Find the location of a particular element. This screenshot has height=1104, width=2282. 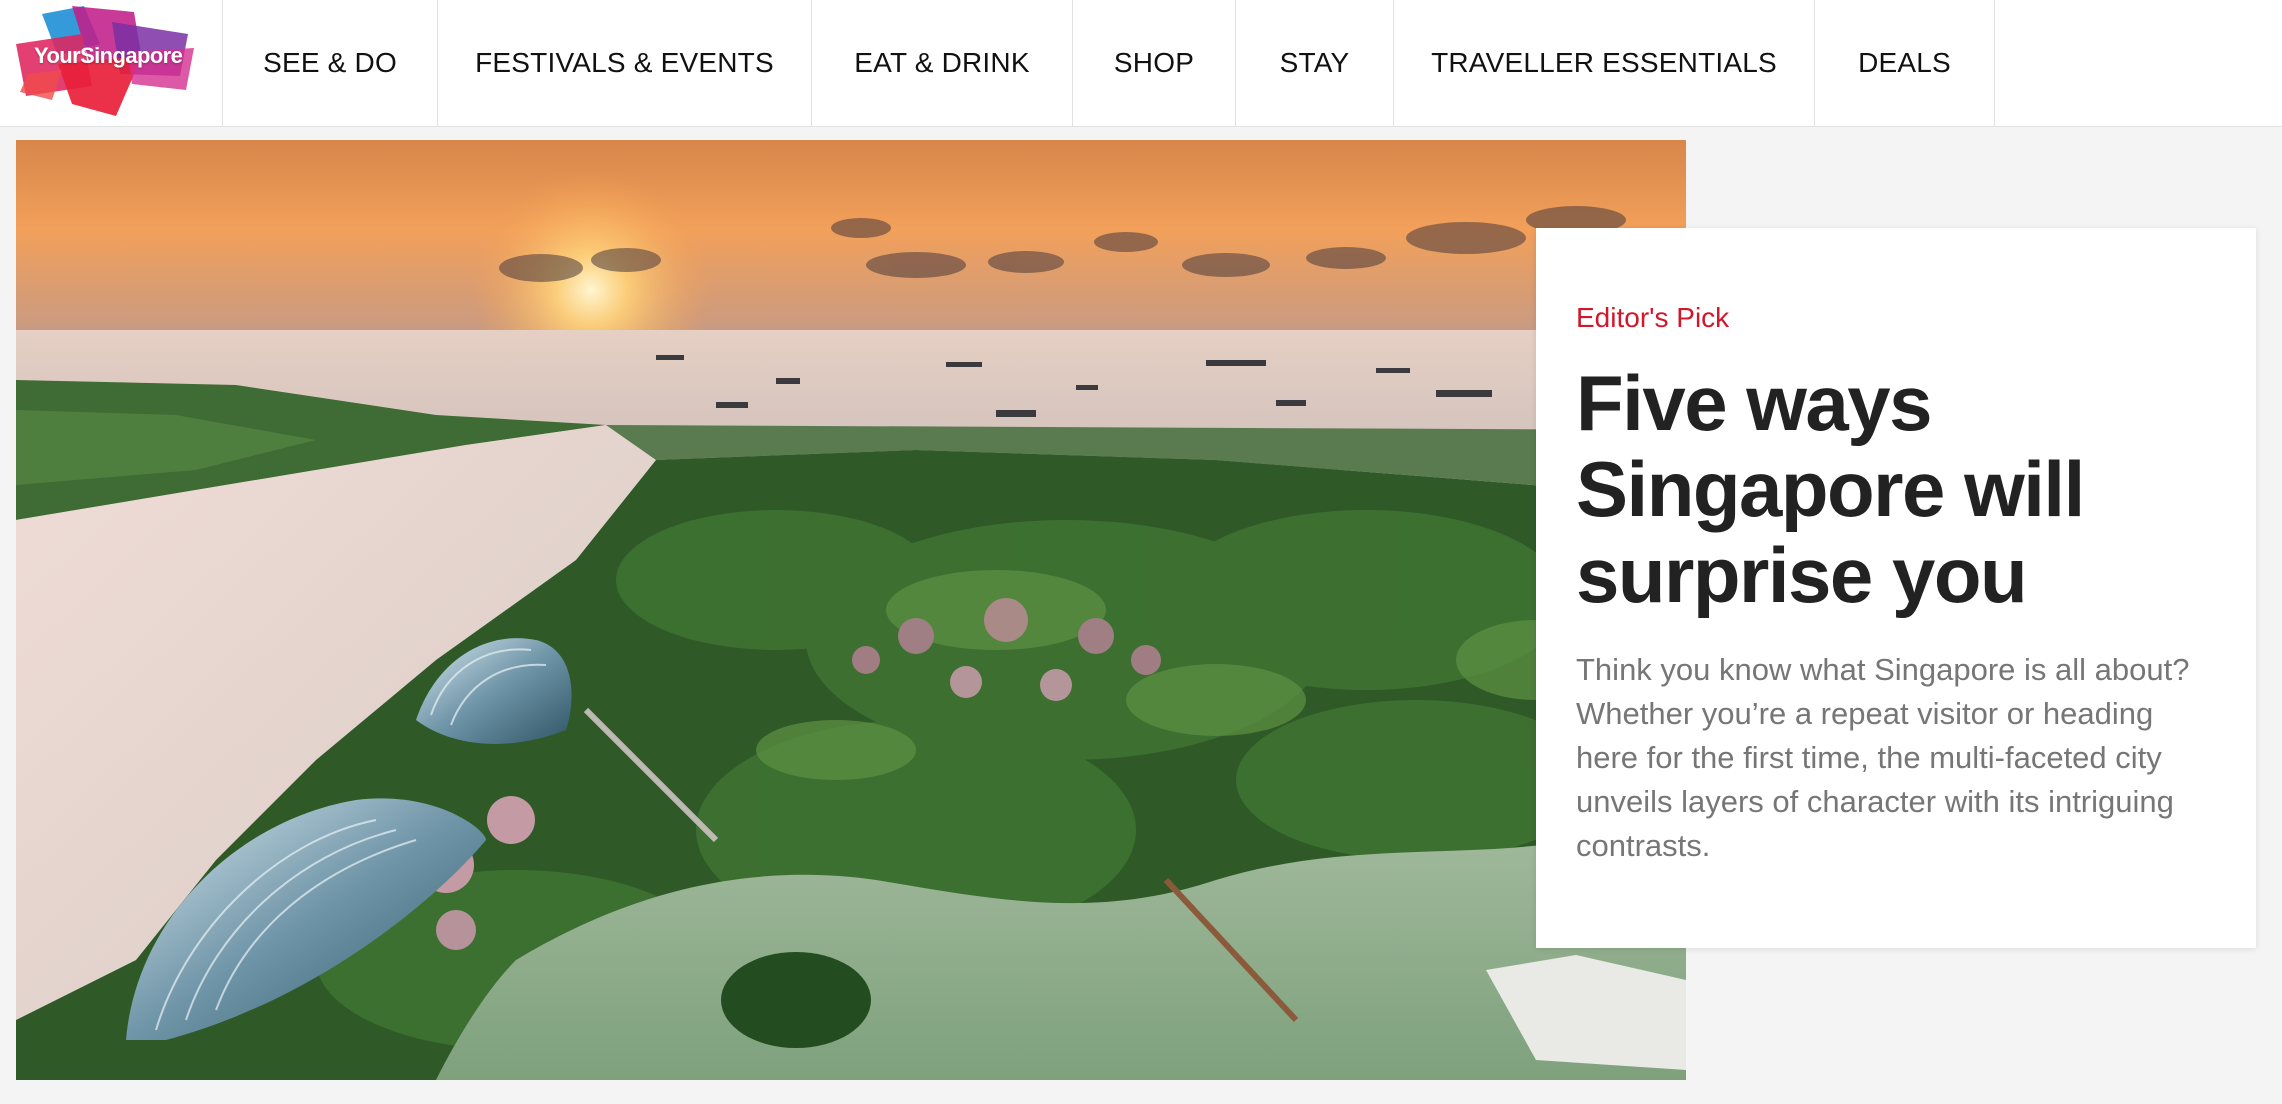

nav-stay: STAY is located at coordinates (1315, 63).